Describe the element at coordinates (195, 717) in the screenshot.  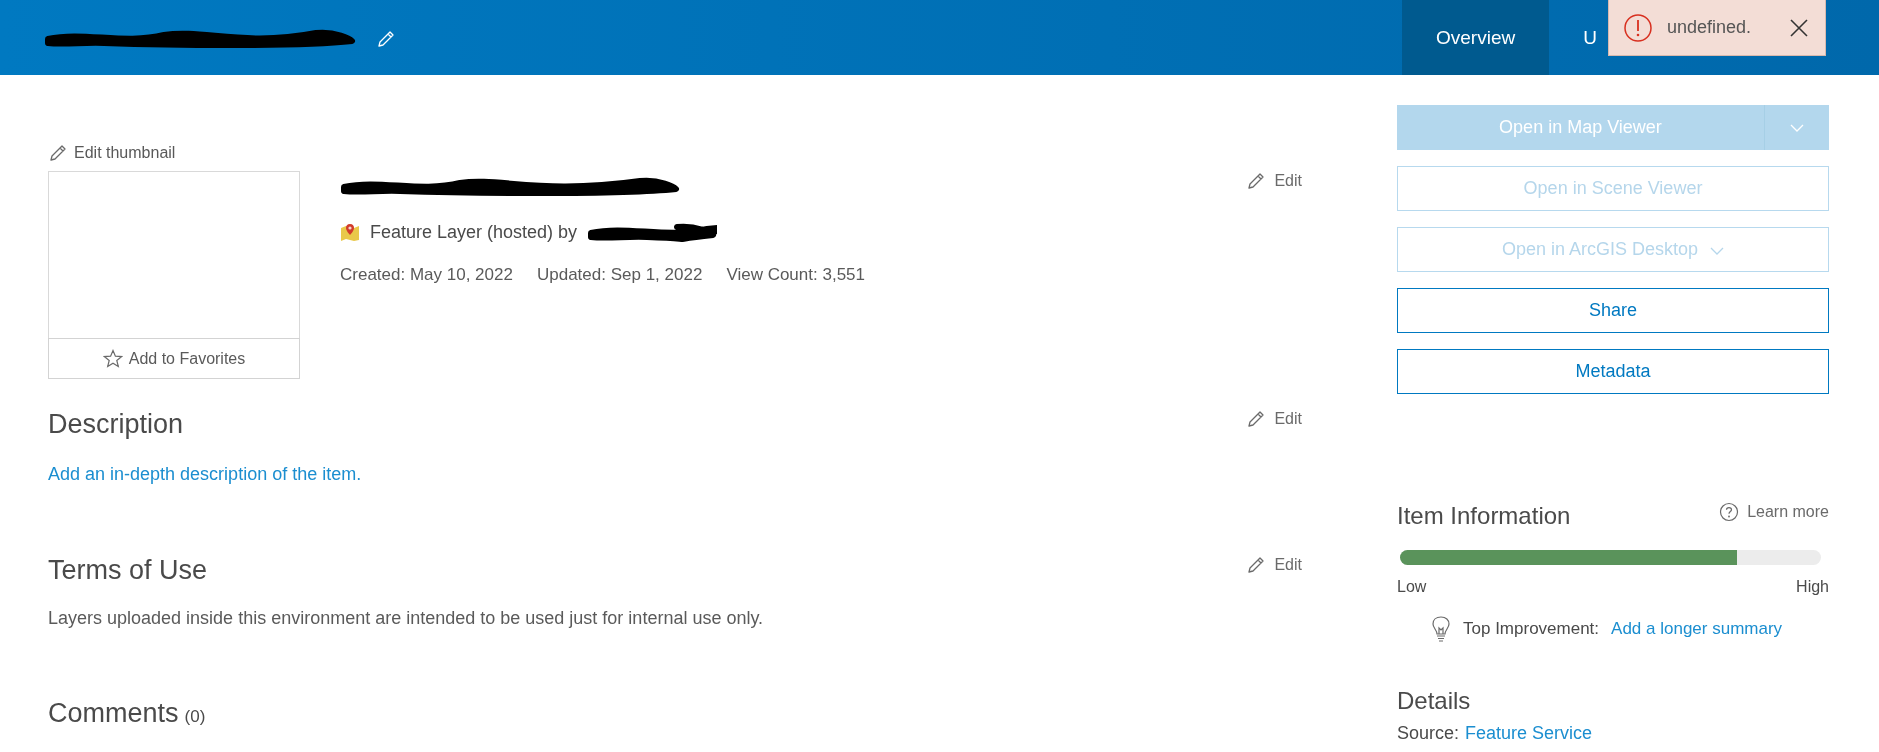
I see `comment-count: (0)` at that location.